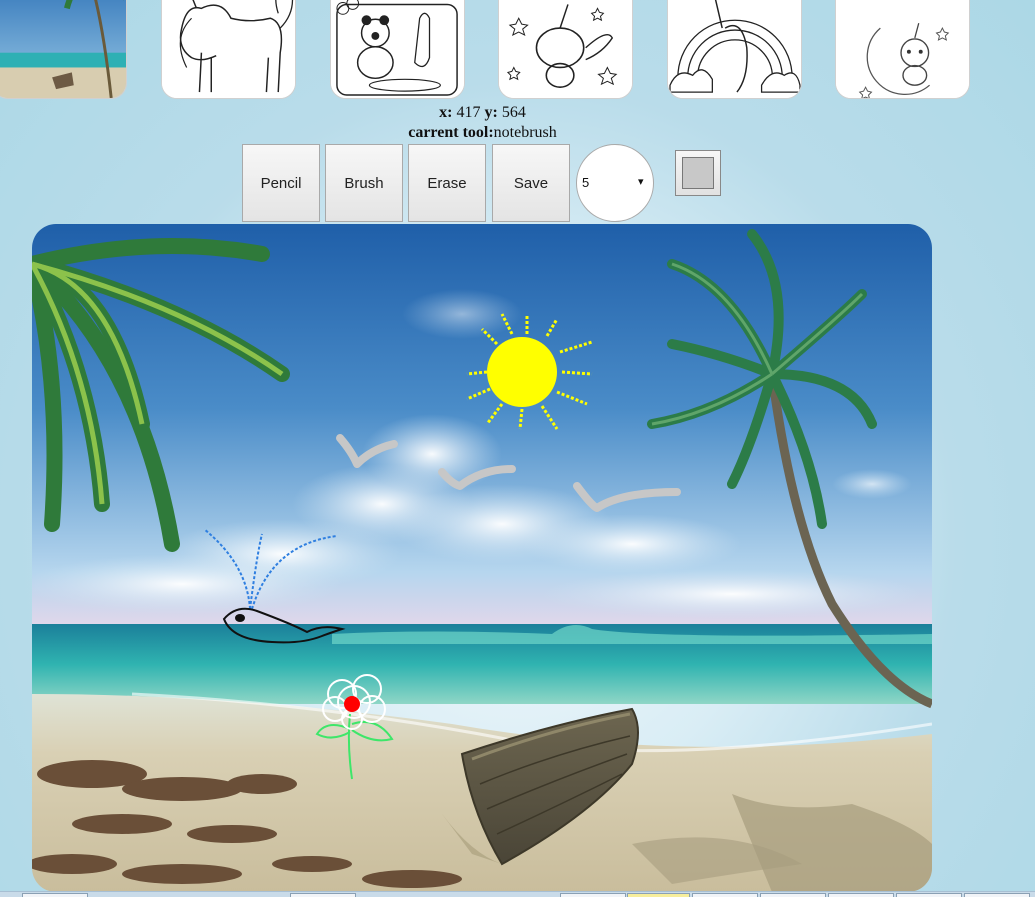  What do you see at coordinates (565, 49) in the screenshot?
I see `thumbnail-winged-unicorn` at bounding box center [565, 49].